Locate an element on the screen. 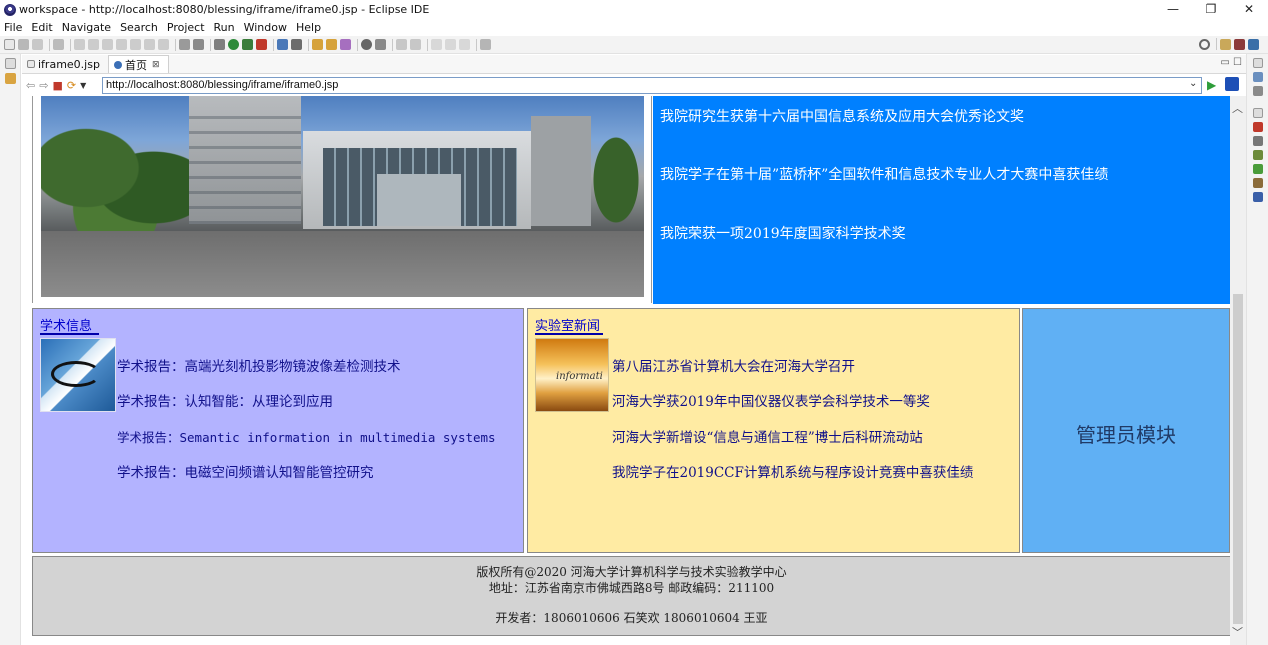 The image size is (1268, 645). nav-menu-chevron-icon: ▼ is located at coordinates (83, 85).